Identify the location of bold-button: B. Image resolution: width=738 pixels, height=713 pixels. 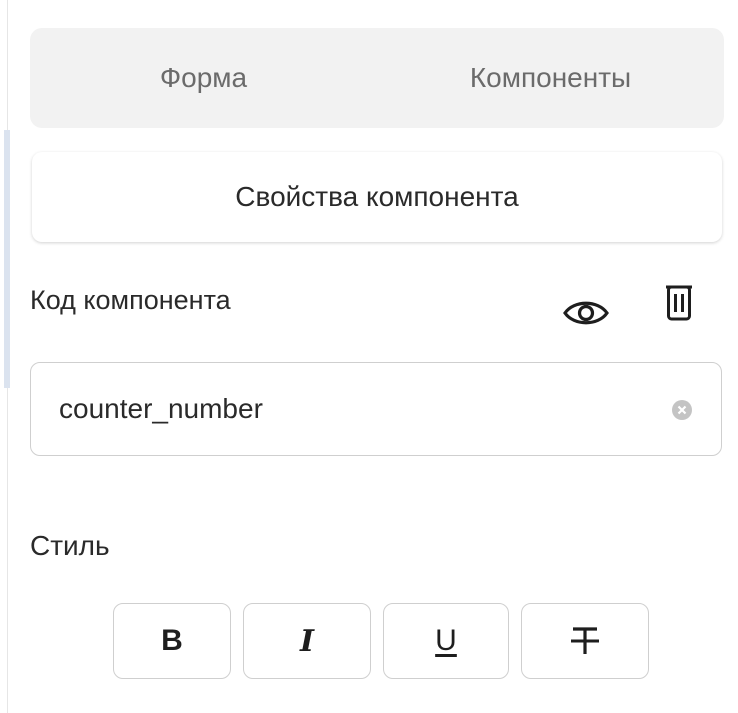
(172, 641).